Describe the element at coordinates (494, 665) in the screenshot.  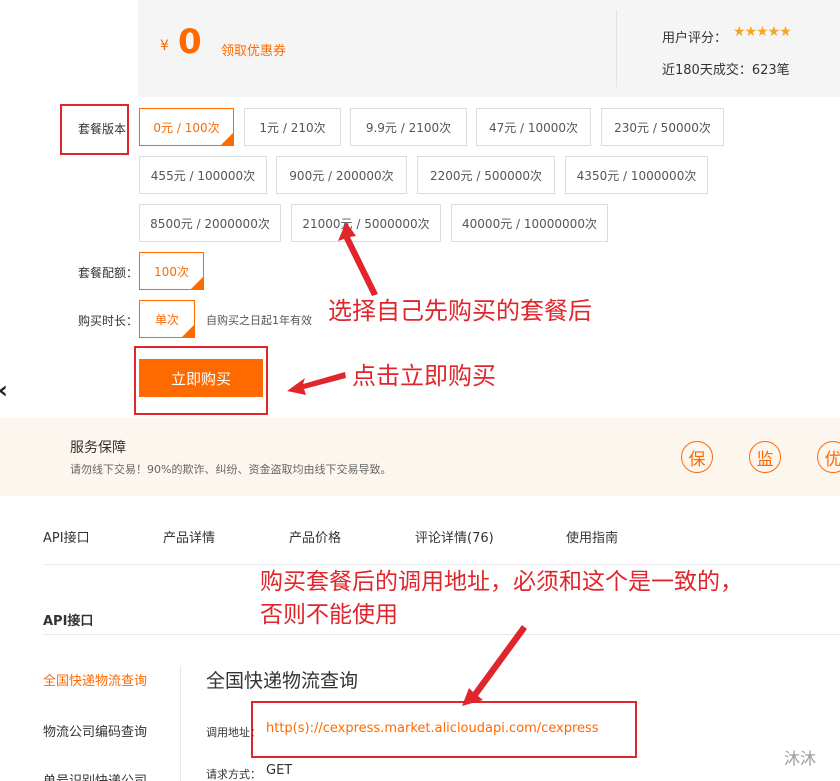
I see `arrow-to-api-url-icon` at that location.